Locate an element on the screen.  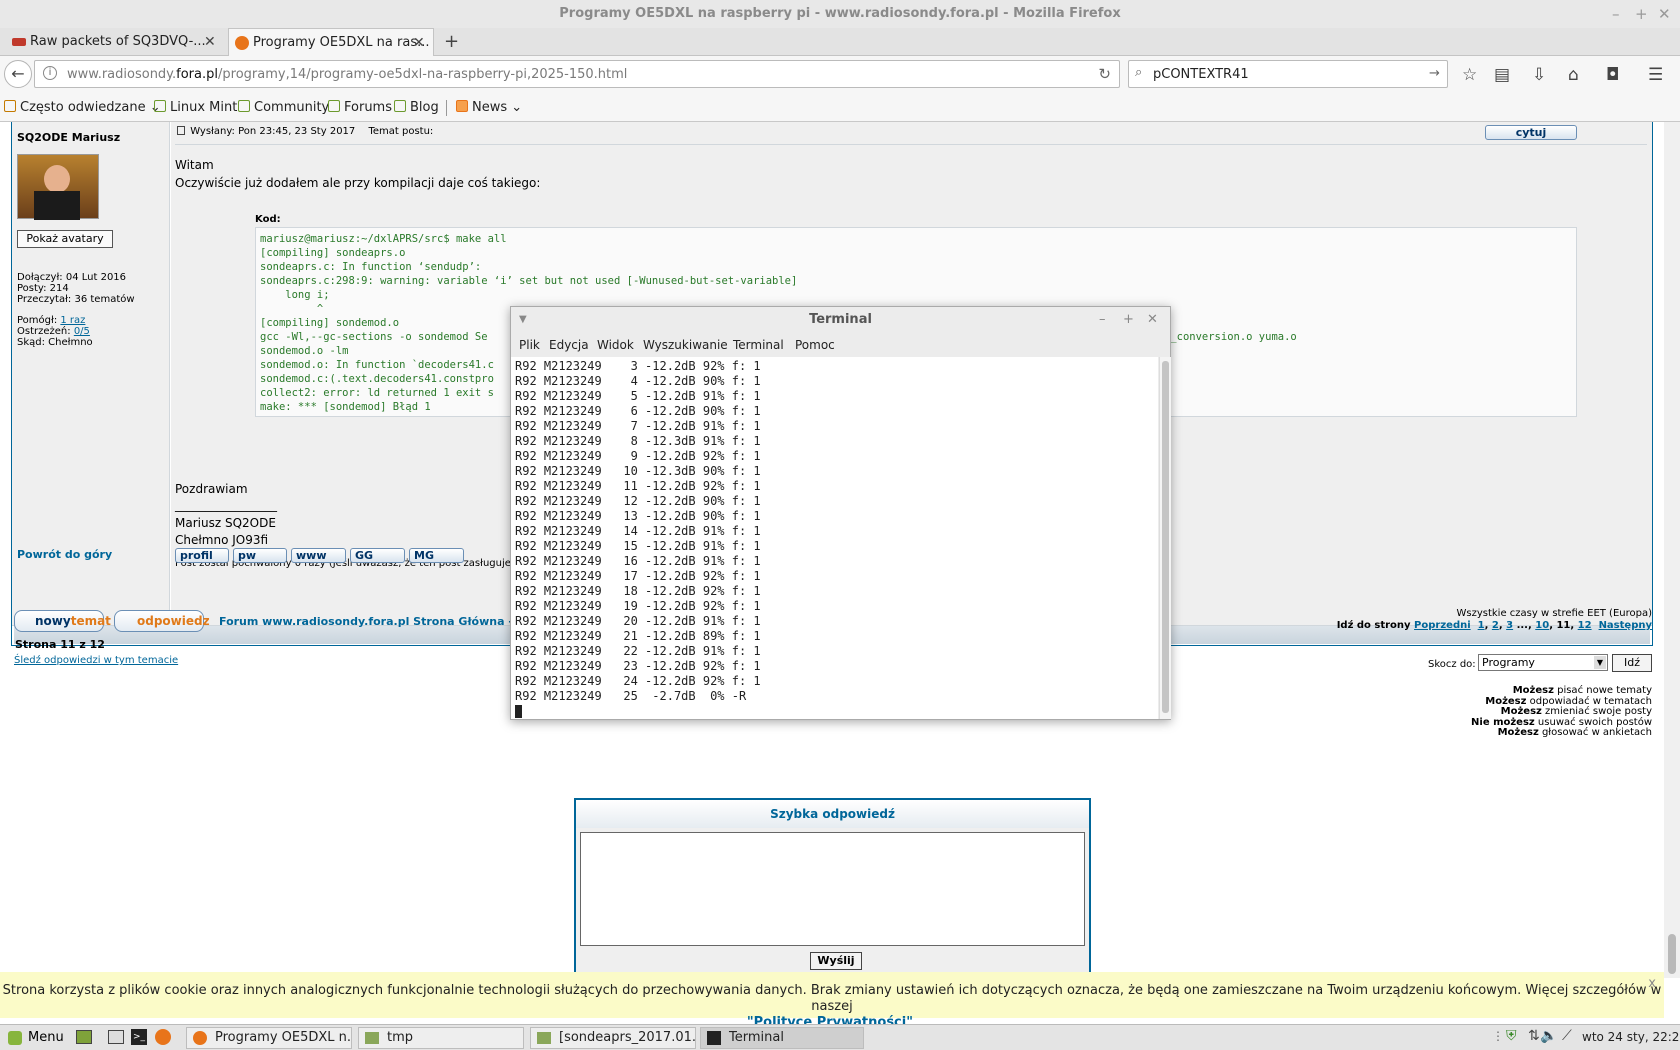
watch-topic-link: Śledź odpowiedzi w tym temacie is located at coordinates (96, 660).